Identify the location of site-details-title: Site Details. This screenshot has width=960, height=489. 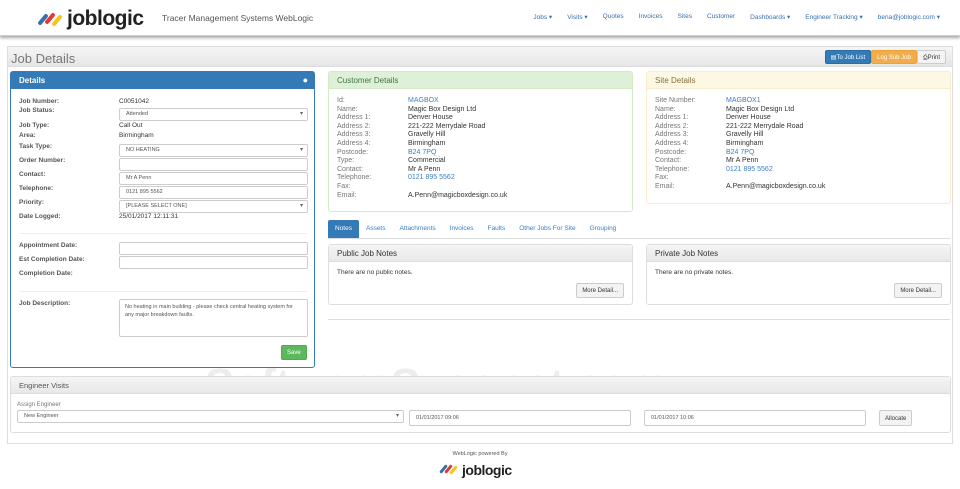
(798, 80).